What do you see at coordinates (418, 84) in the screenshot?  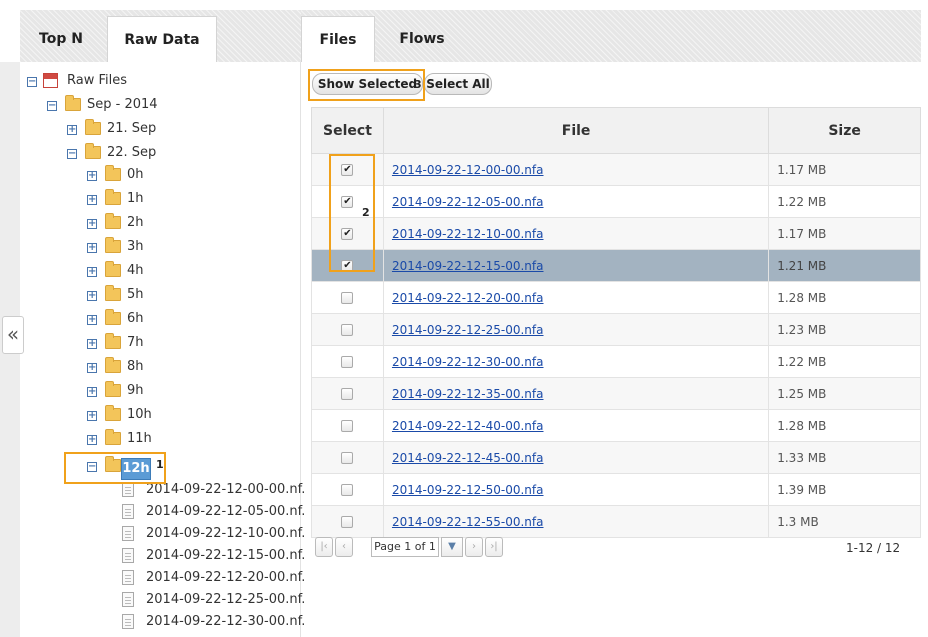 I see `step-badge-3: 3` at bounding box center [418, 84].